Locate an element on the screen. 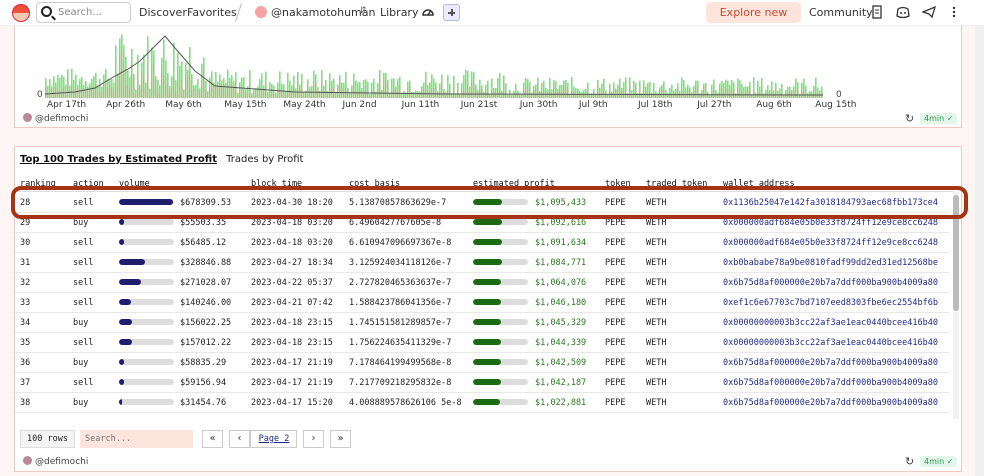 This screenshot has width=984, height=476. avatar is located at coordinates (261, 12).